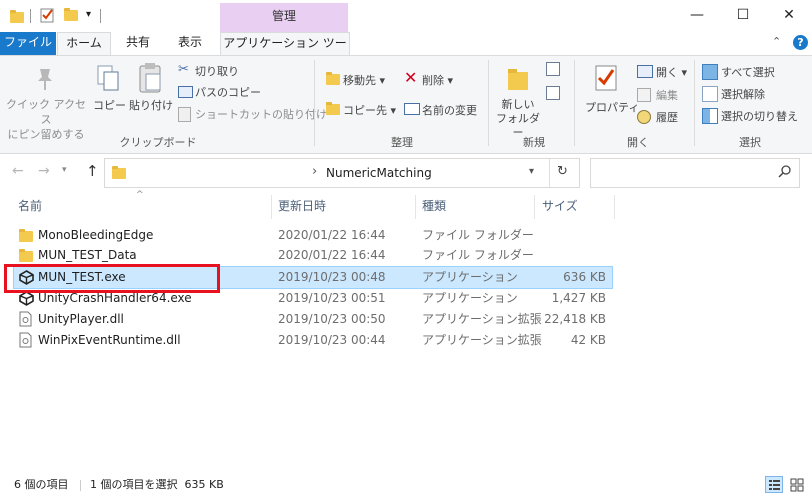  Describe the element at coordinates (578, 298) in the screenshot. I see `file-size: 1,427 KB` at that location.